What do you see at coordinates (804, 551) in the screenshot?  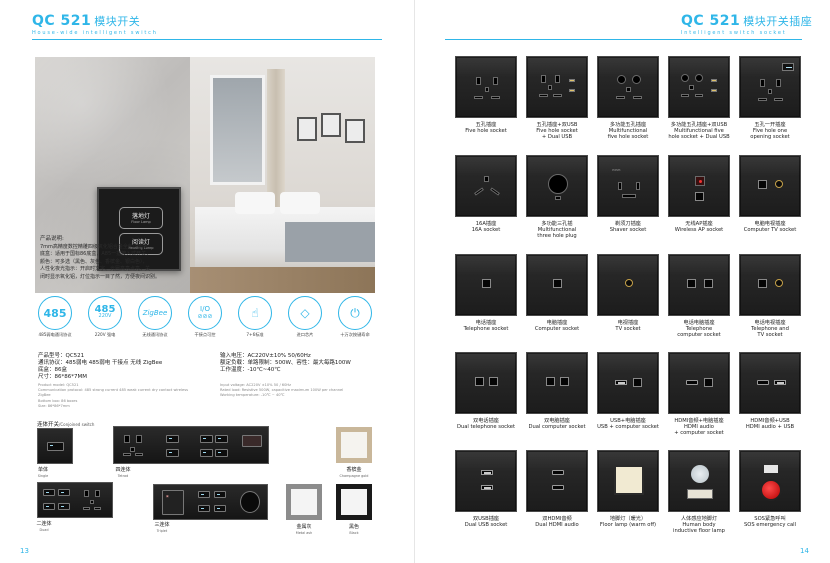 I see `page-number-right: 14` at bounding box center [804, 551].